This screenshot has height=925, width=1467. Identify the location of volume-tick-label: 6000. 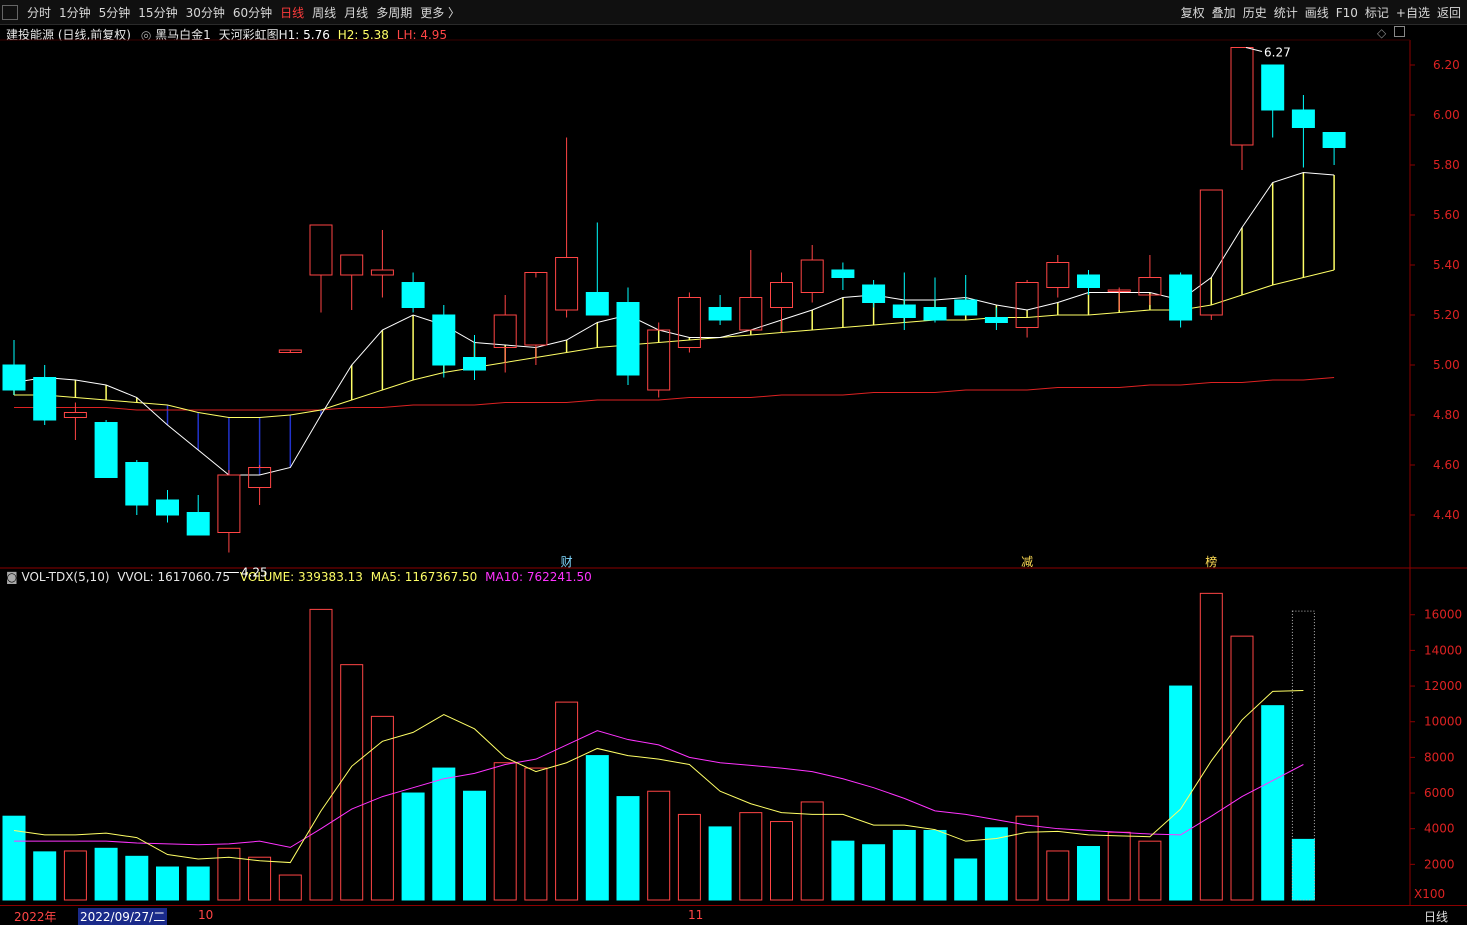
(1439, 793).